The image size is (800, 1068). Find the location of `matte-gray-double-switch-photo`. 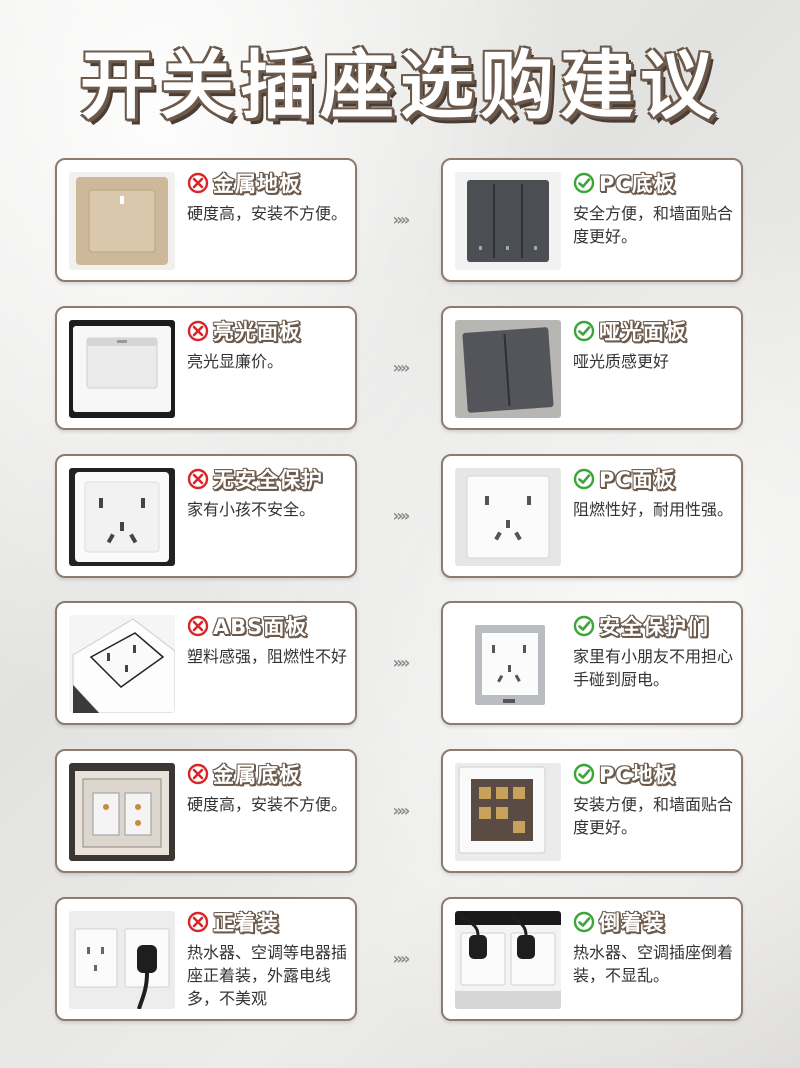

matte-gray-double-switch-photo is located at coordinates (508, 369).